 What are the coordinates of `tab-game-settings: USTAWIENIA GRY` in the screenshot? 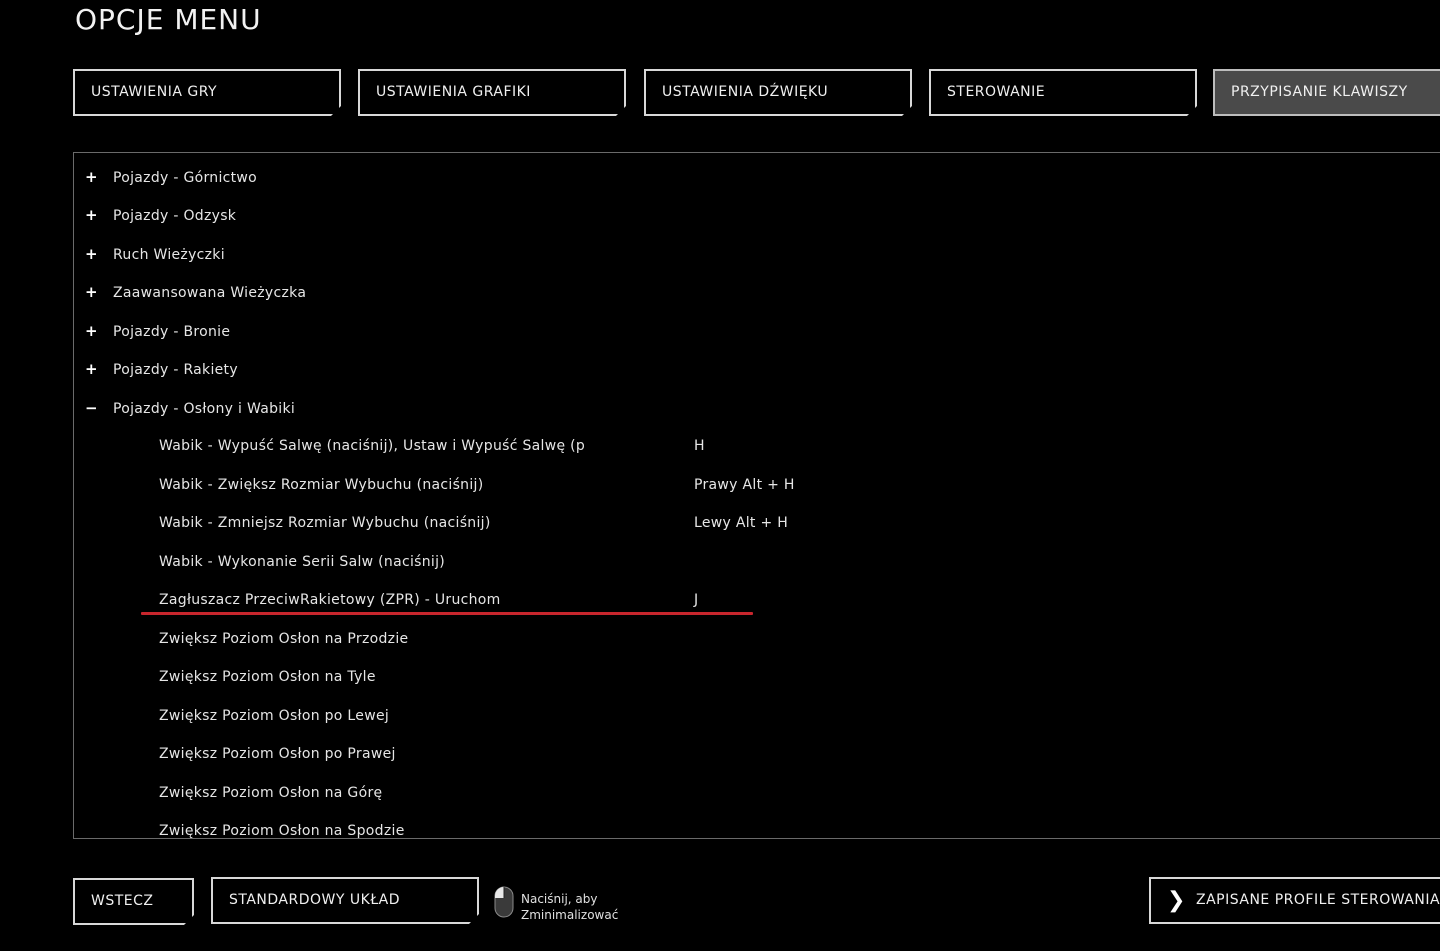 It's located at (207, 92).